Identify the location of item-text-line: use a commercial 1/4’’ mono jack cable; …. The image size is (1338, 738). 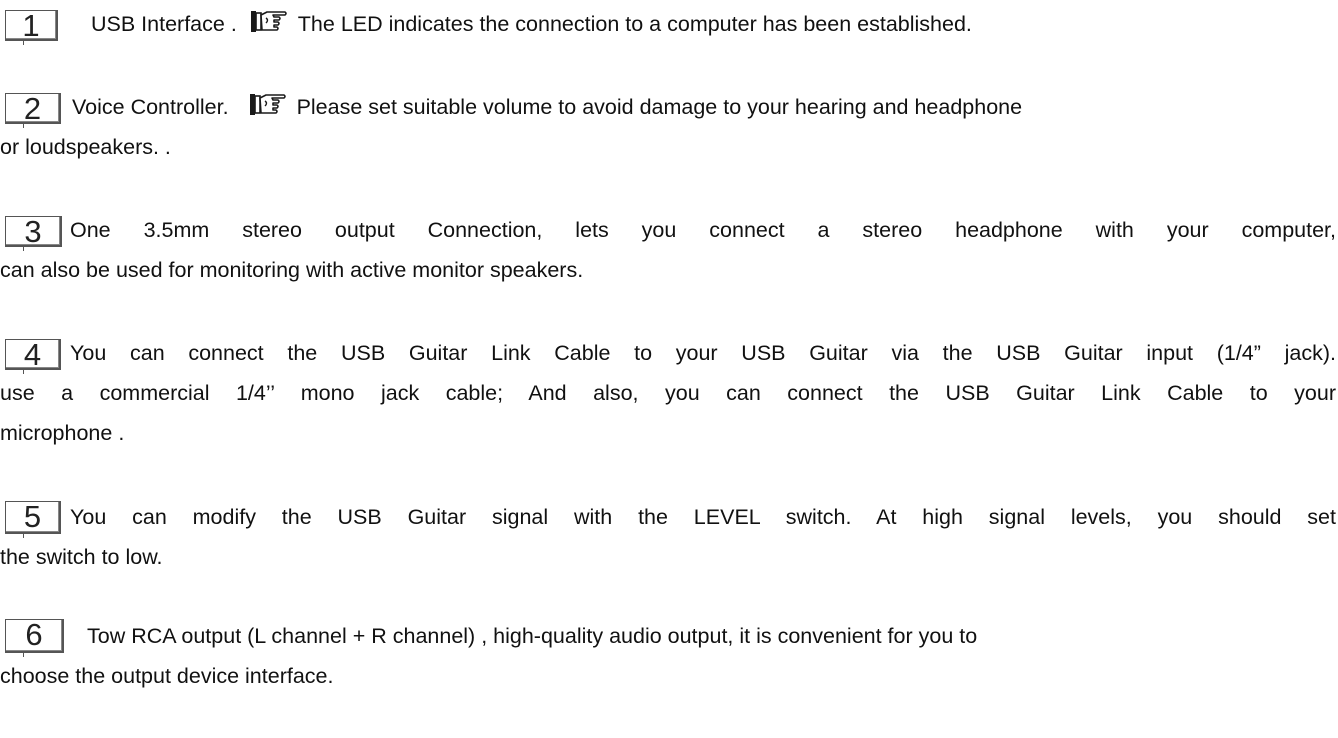
(668, 393).